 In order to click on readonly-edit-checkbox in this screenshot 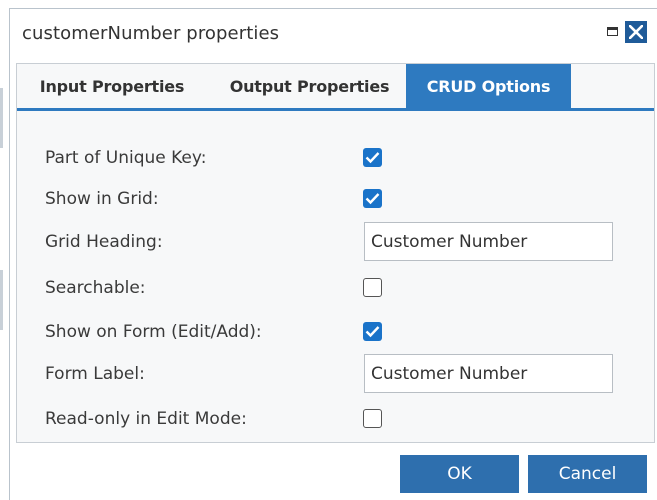, I will do `click(372, 418)`.